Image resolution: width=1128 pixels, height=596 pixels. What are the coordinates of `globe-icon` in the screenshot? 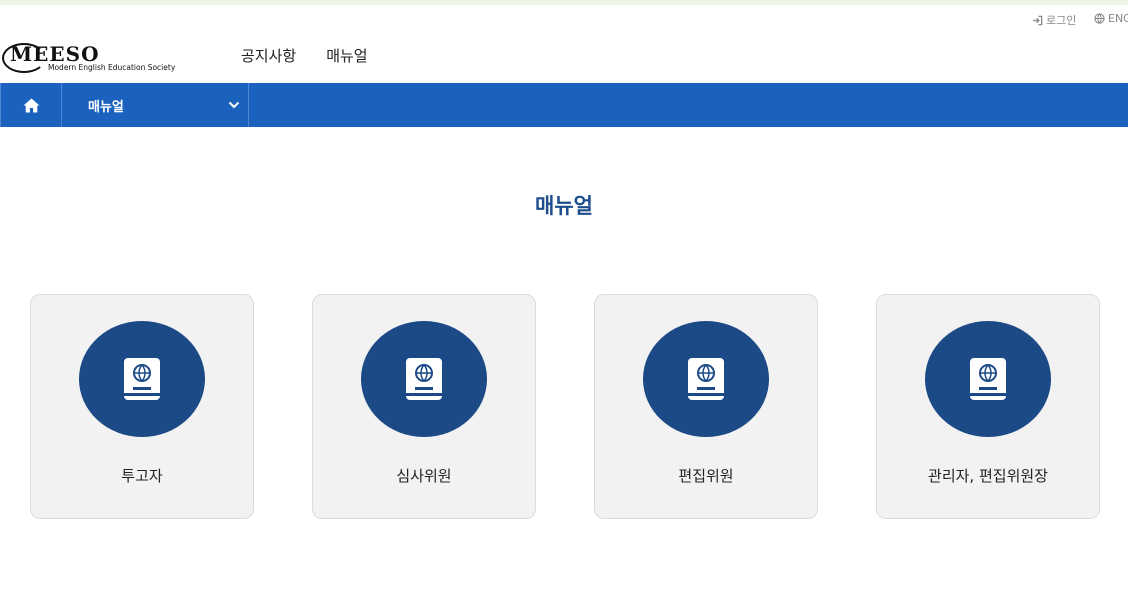 It's located at (1099, 18).